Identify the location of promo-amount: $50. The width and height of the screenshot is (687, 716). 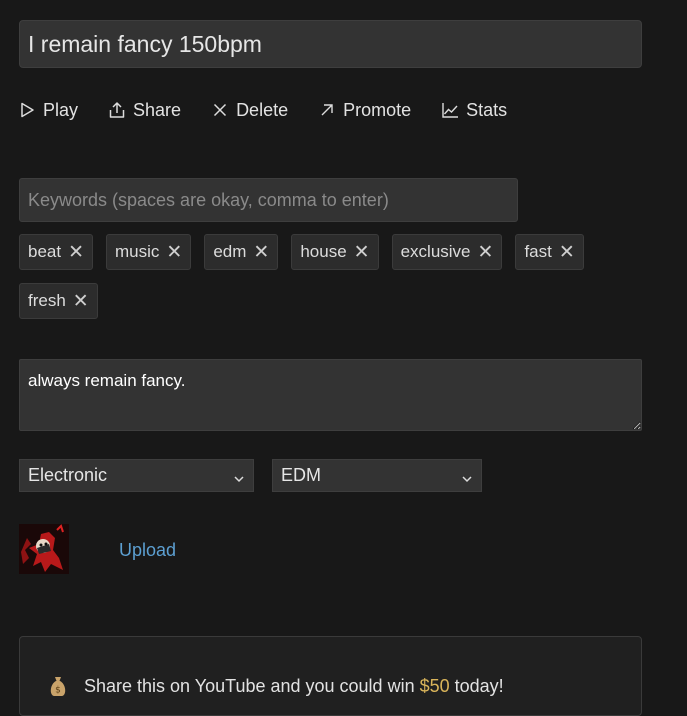
(434, 685).